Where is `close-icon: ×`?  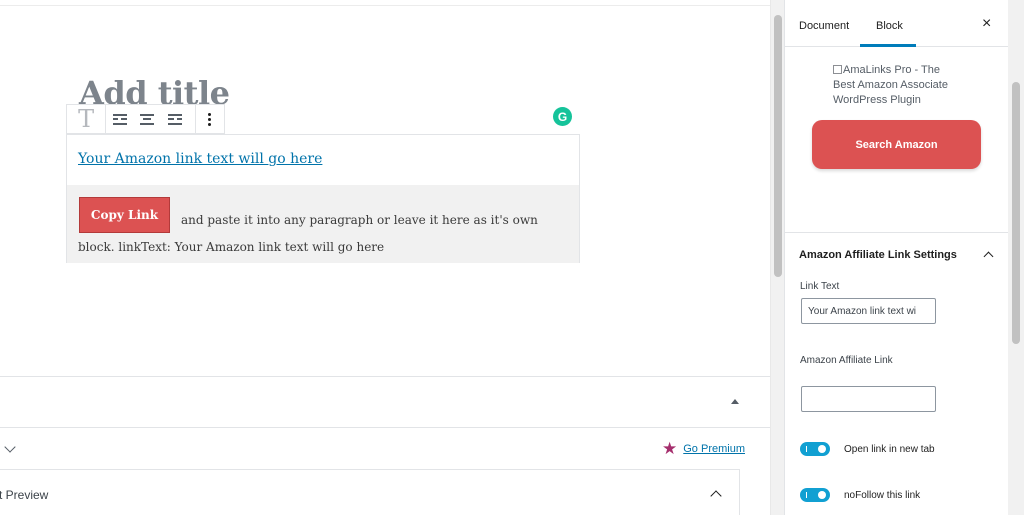
close-icon: × is located at coordinates (986, 24).